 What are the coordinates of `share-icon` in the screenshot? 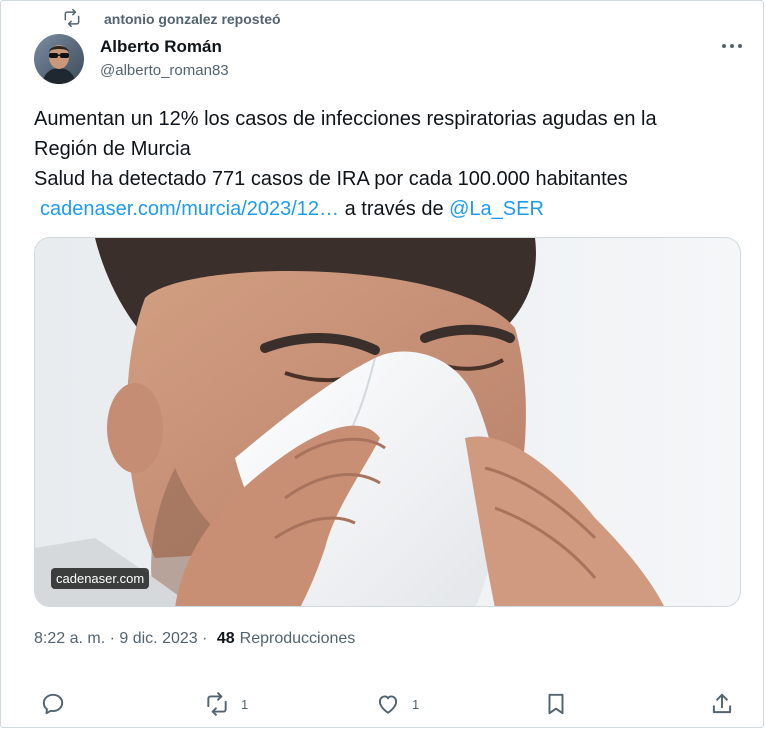 It's located at (722, 703).